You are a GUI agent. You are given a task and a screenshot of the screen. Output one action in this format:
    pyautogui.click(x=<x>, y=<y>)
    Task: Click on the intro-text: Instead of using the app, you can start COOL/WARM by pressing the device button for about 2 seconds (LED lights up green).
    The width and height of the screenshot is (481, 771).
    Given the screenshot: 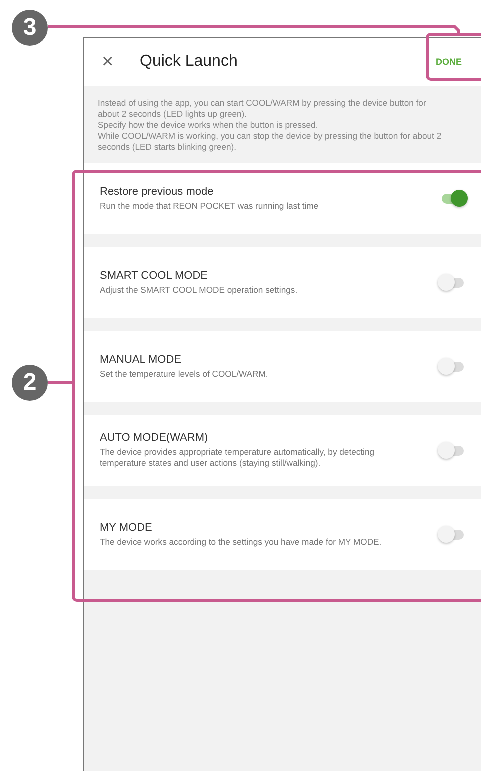 What is the action you would take?
    pyautogui.click(x=263, y=109)
    